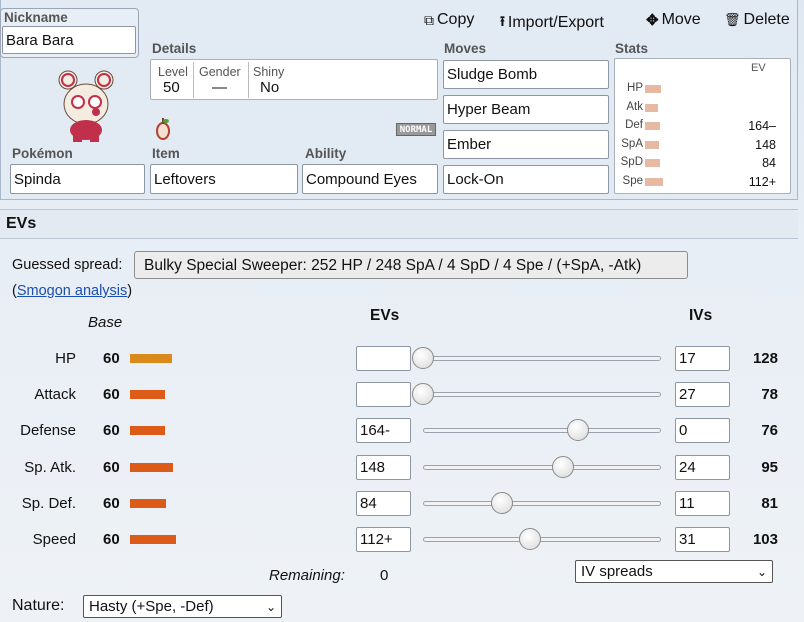 This screenshot has width=804, height=622. What do you see at coordinates (769, 163) in the screenshot?
I see `stat-ev-value: 84` at bounding box center [769, 163].